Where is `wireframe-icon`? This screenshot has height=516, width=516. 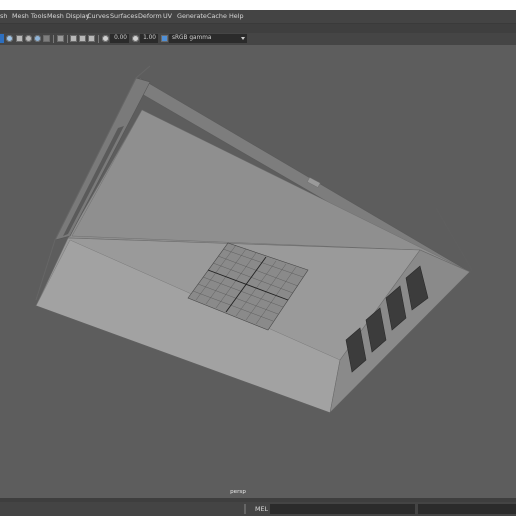
wireframe-icon is located at coordinates (19, 38).